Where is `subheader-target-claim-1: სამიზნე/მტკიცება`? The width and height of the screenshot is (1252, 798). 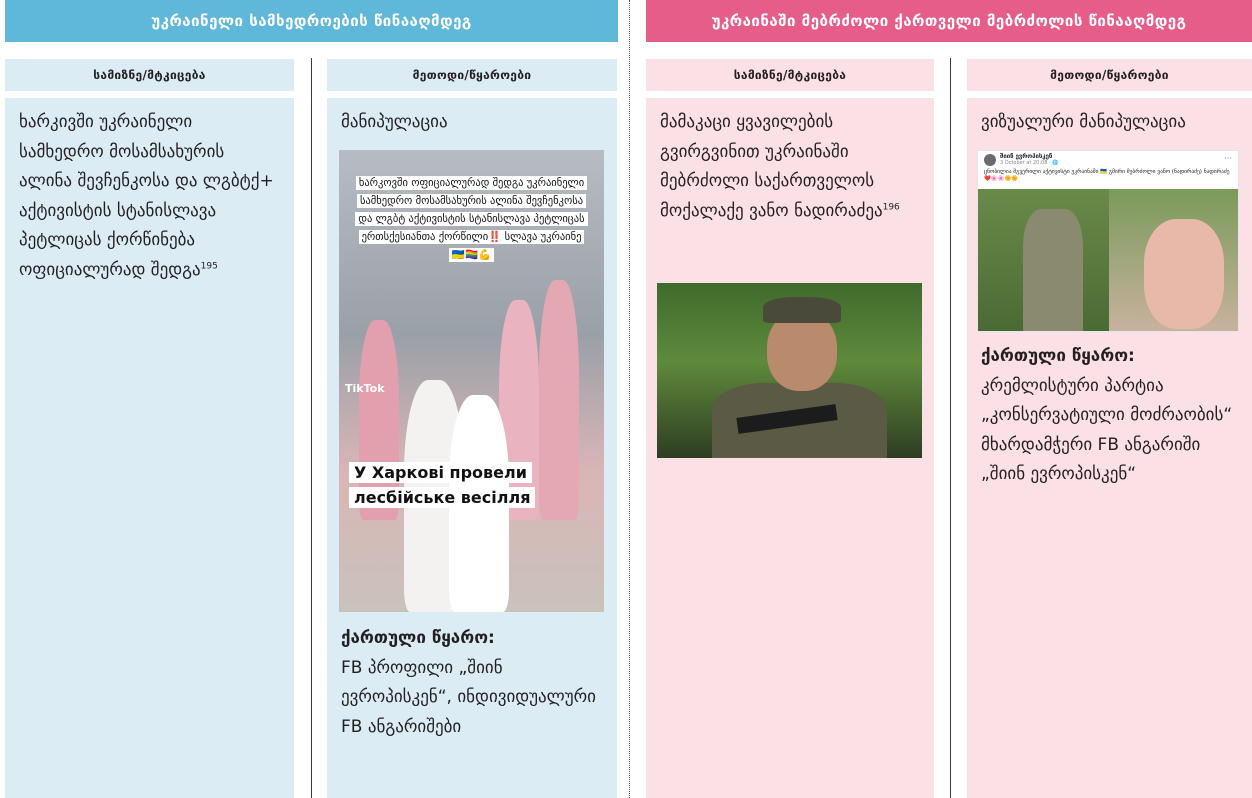
subheader-target-claim-1: სამიზნე/მტკიცება is located at coordinates (149, 75).